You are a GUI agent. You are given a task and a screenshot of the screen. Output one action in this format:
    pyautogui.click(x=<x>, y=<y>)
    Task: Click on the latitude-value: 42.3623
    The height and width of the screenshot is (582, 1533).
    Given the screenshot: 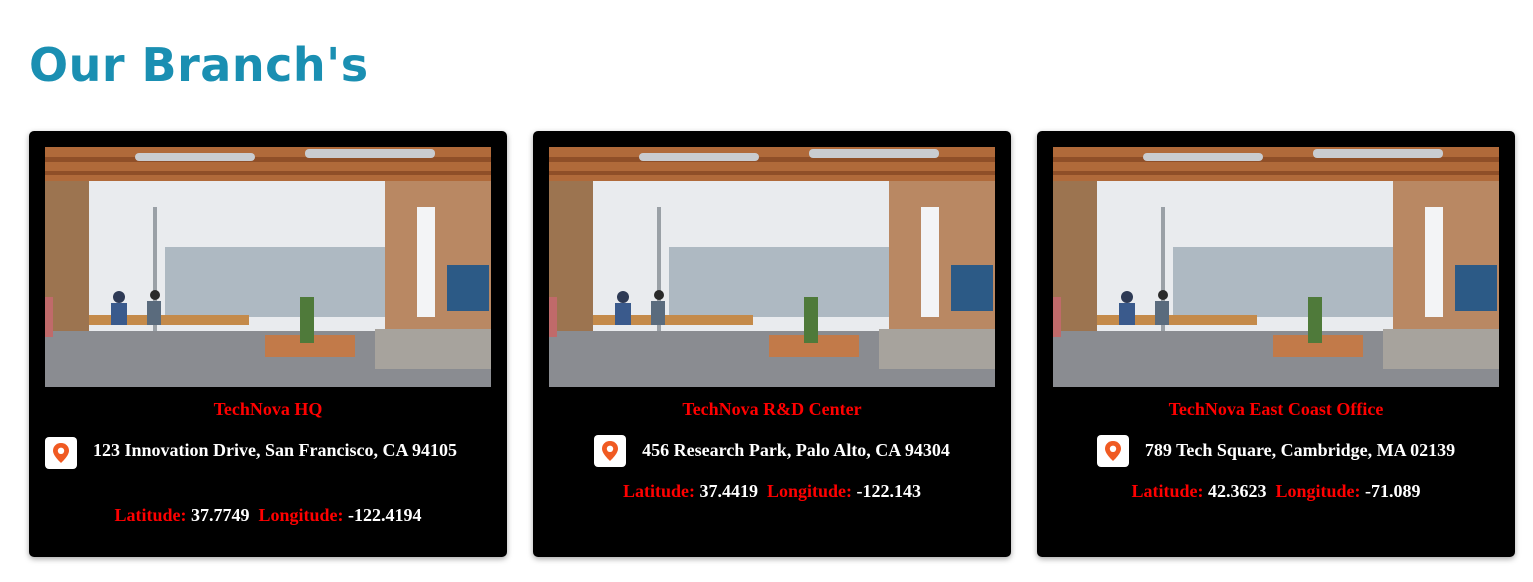 What is the action you would take?
    pyautogui.click(x=1237, y=491)
    